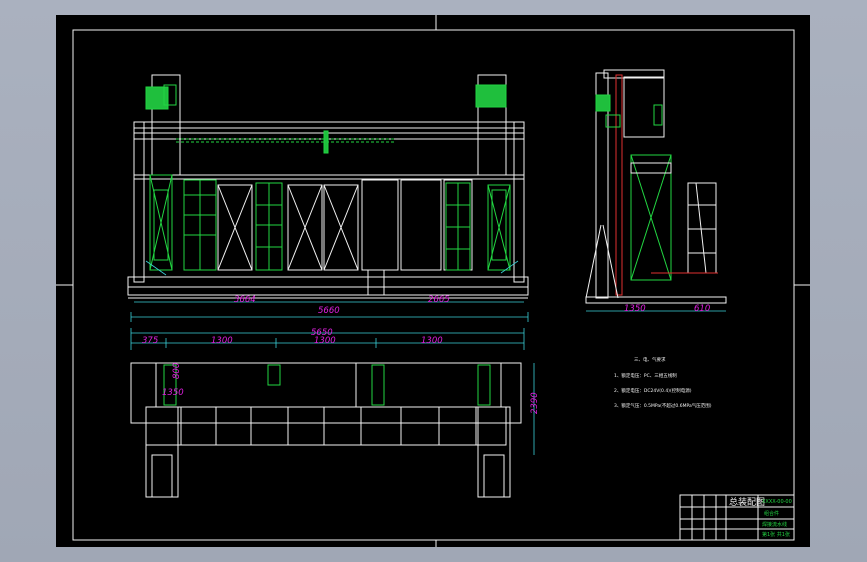  I want to click on dim-side-width: 1350, so click(635, 309).